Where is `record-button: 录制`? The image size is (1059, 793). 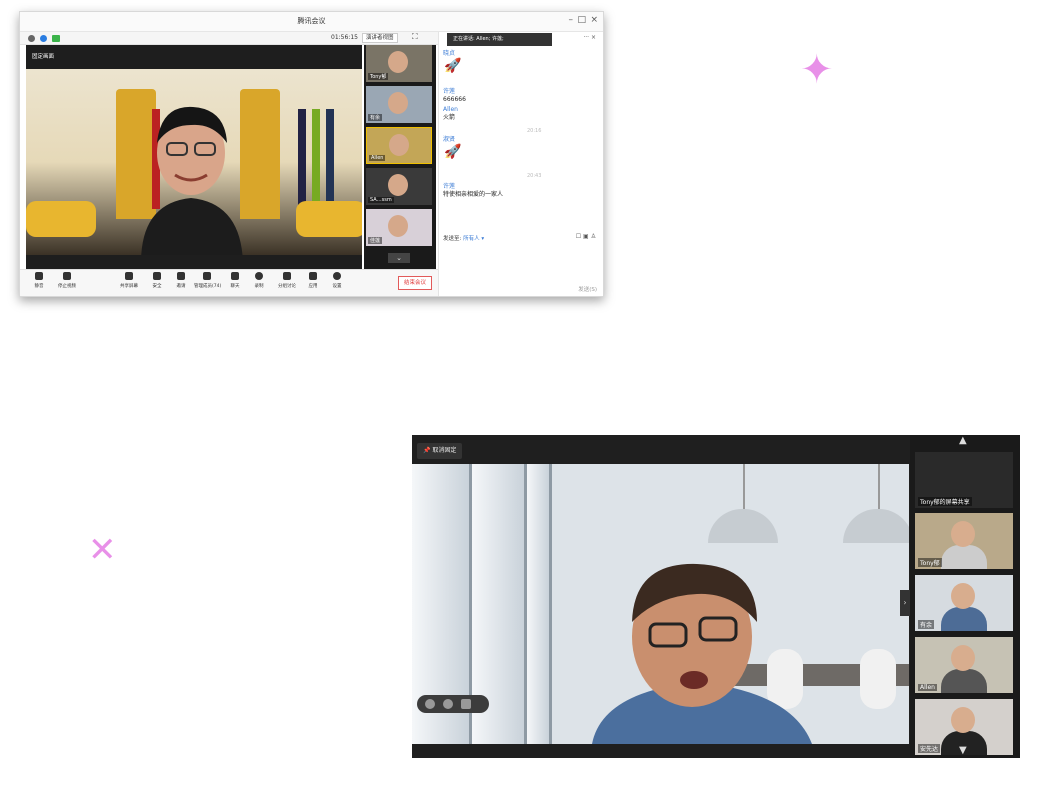 record-button: 录制 is located at coordinates (259, 280).